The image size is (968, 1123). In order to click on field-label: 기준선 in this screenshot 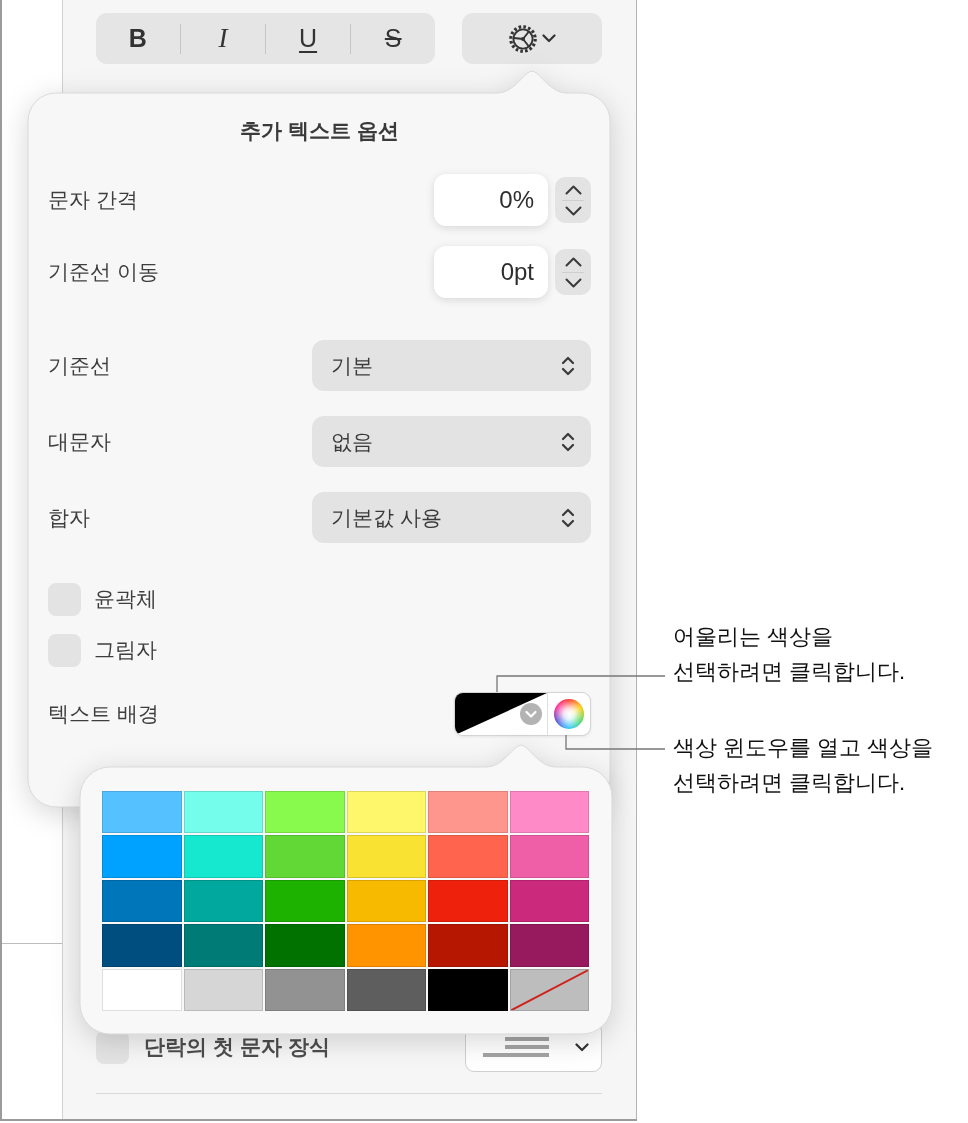, I will do `click(79, 365)`.